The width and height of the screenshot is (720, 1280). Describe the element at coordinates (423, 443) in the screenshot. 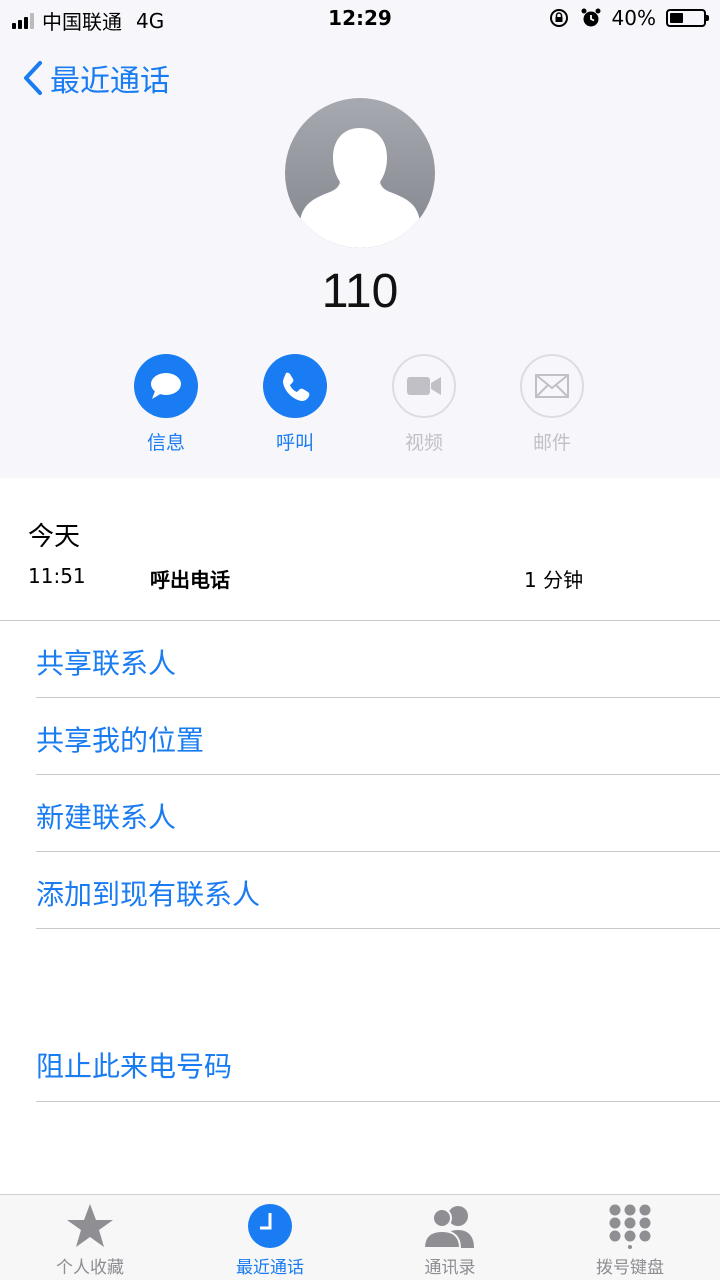

I see `video-action-label: 视频` at that location.